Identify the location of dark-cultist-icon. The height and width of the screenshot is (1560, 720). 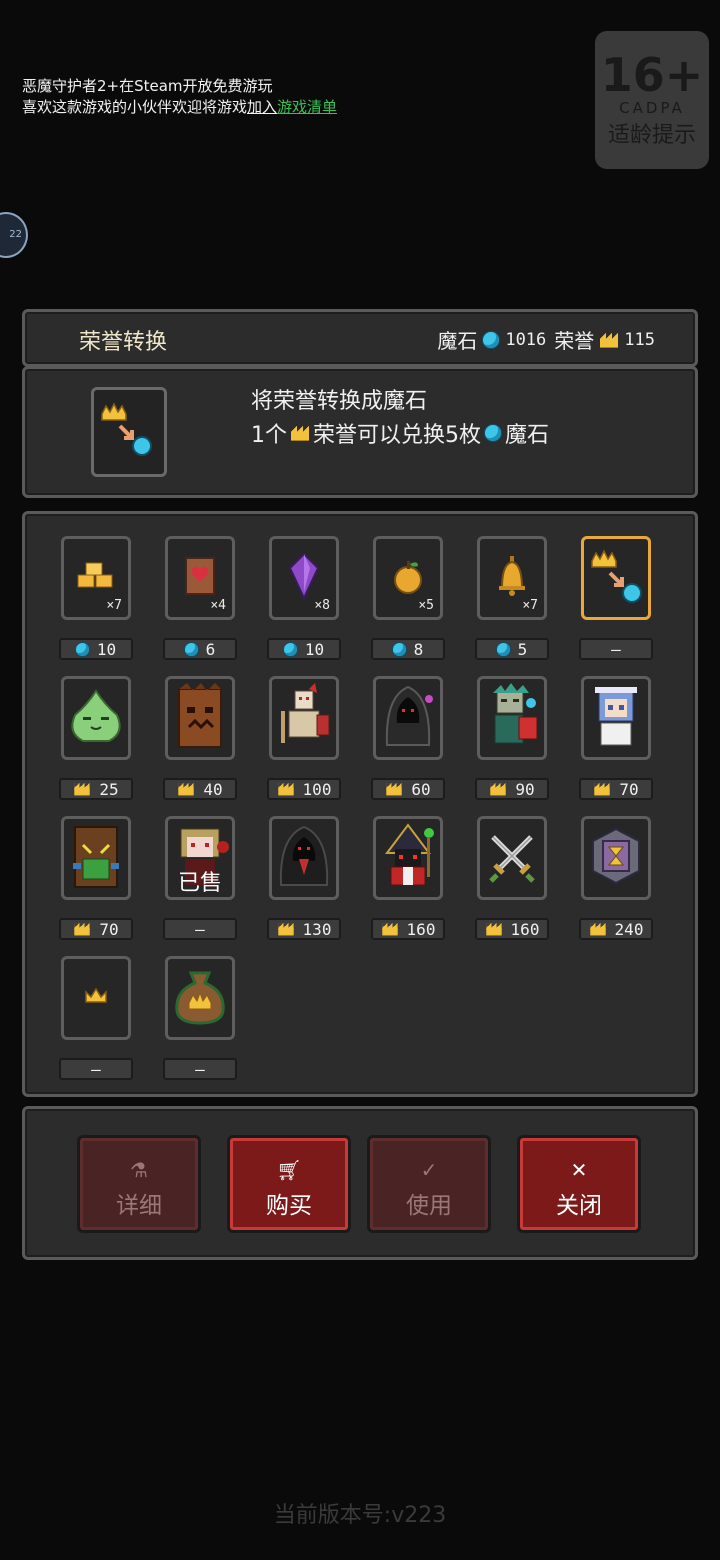
(304, 858).